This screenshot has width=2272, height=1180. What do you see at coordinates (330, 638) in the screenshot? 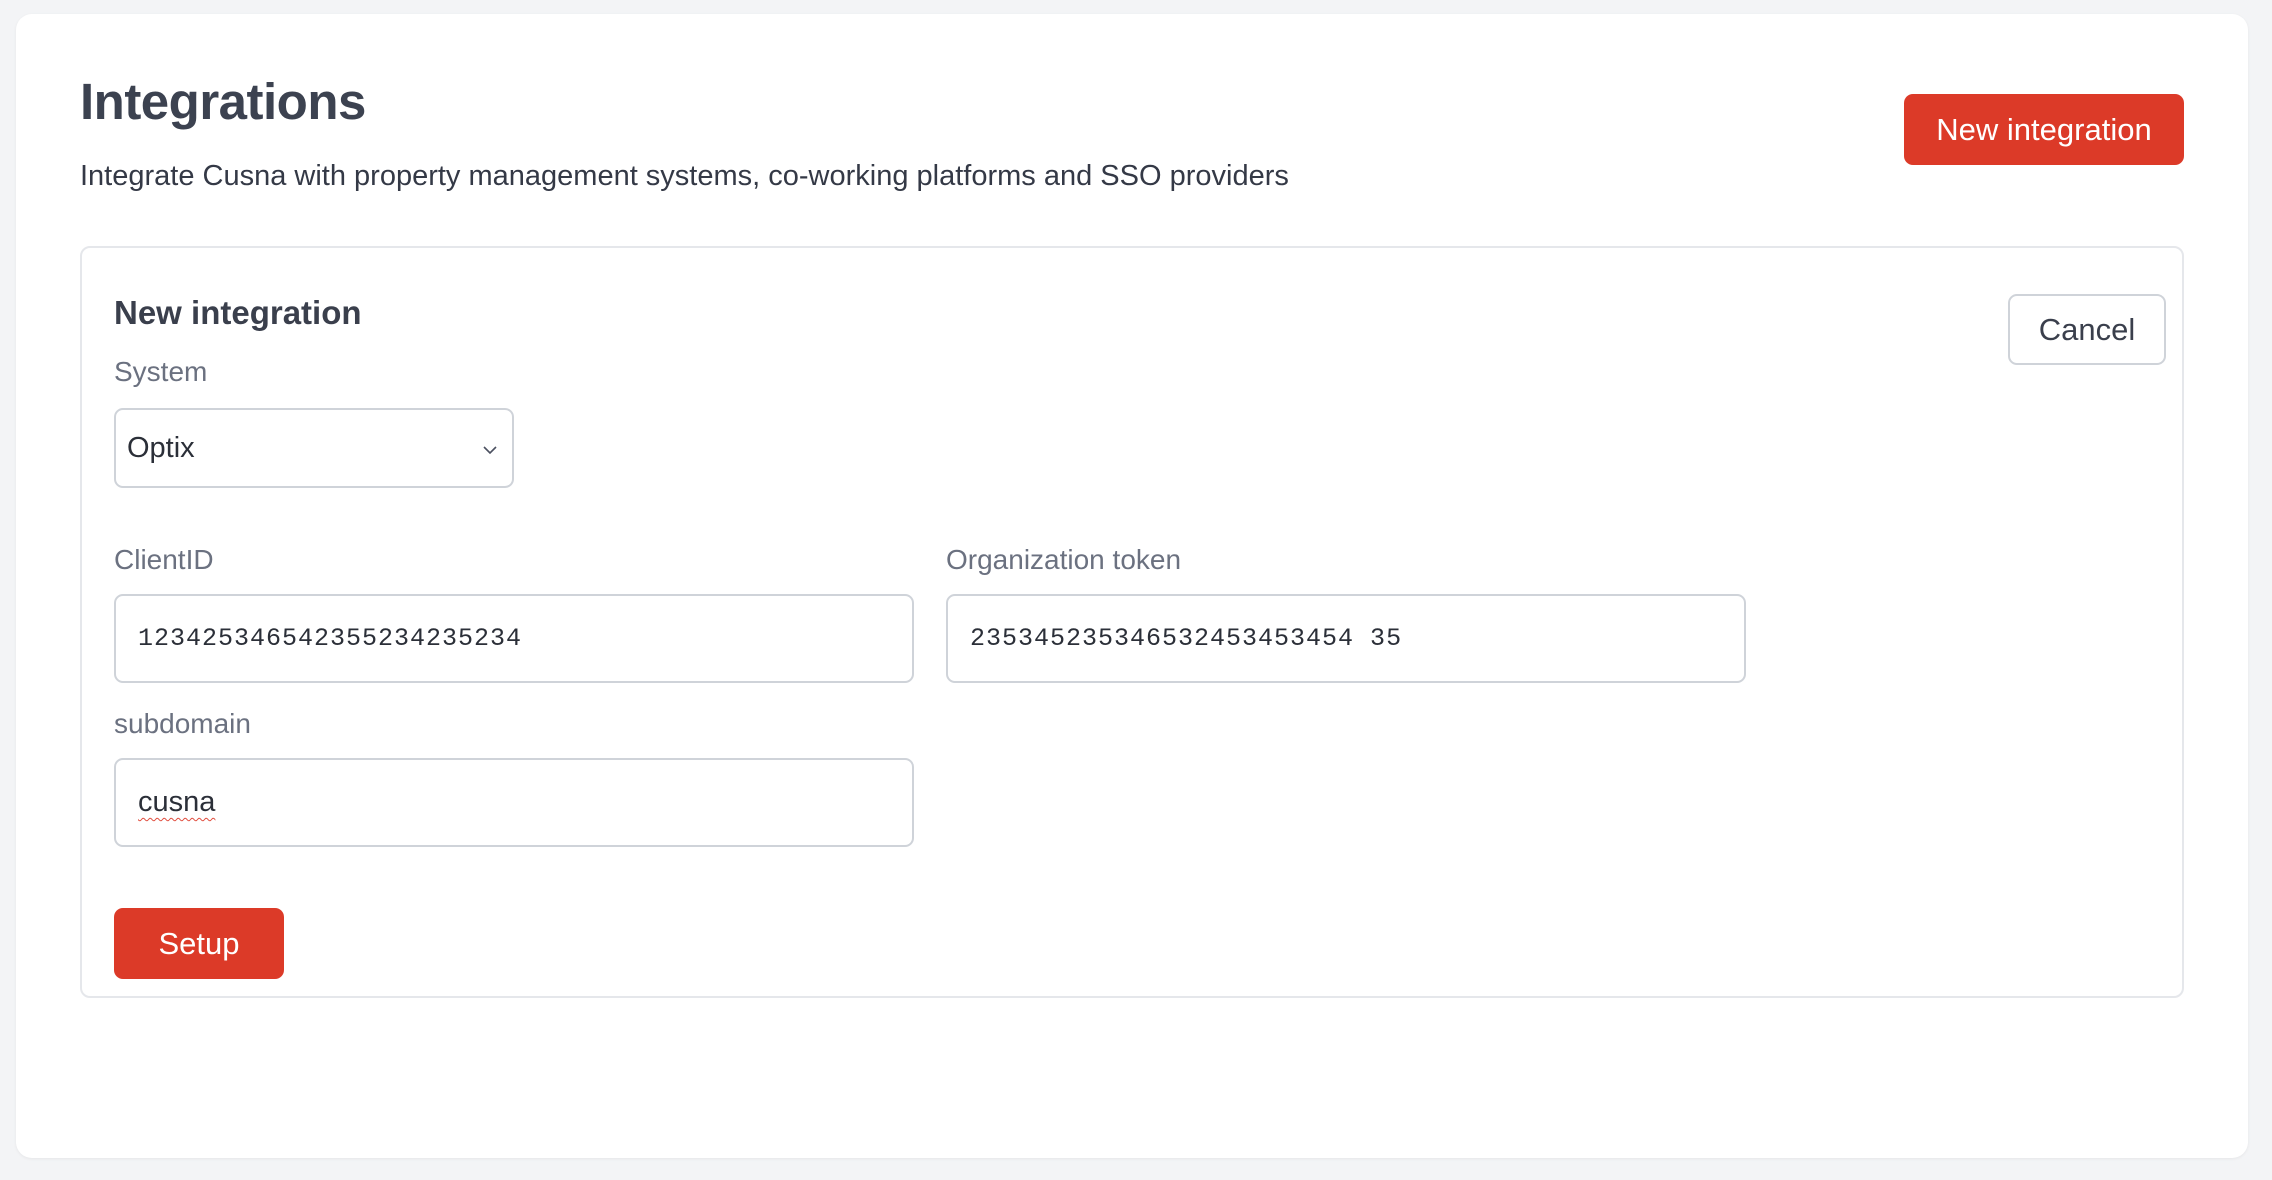
I see `client-id-value: 12342534654235523423523​4` at bounding box center [330, 638].